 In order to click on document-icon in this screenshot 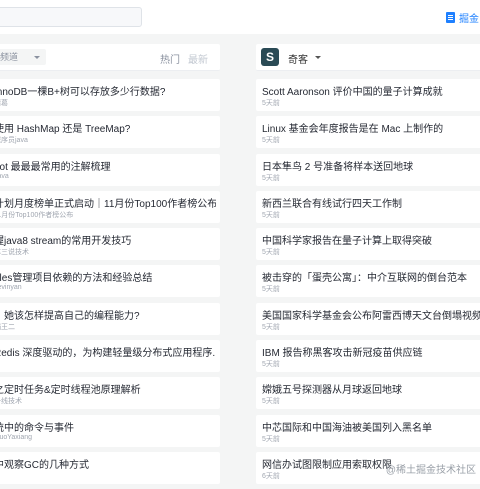, I will do `click(450, 17)`.